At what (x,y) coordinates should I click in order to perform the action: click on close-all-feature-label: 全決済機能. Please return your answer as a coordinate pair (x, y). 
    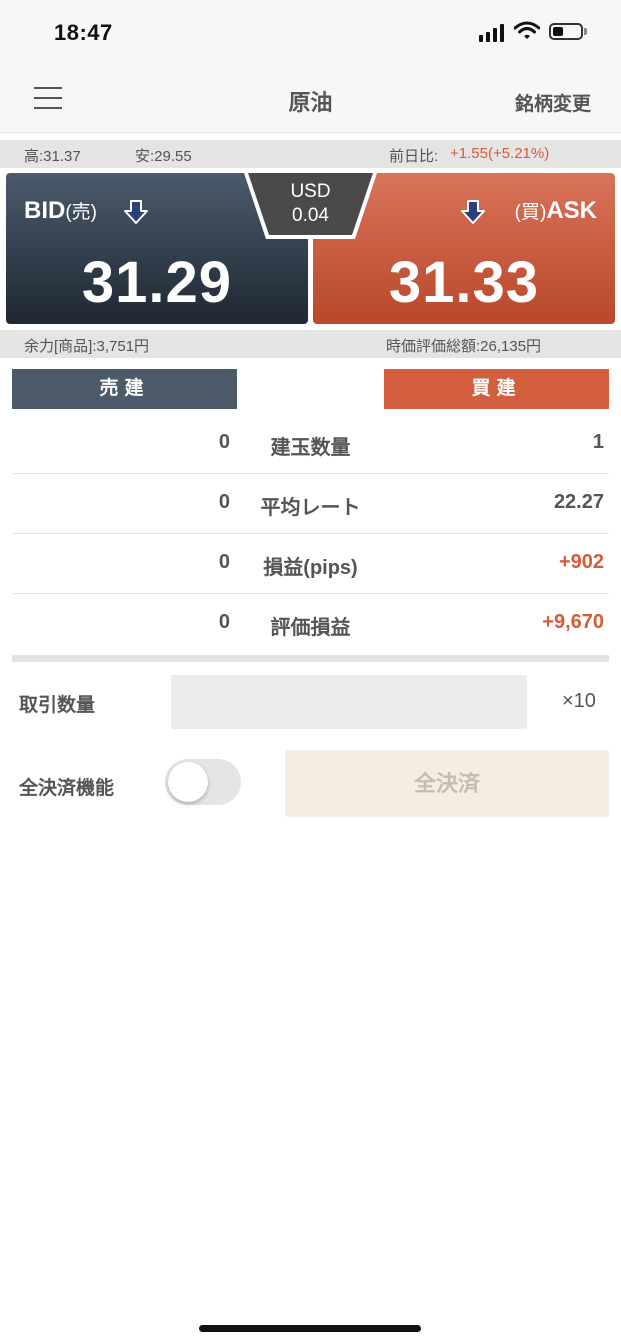
    Looking at the image, I should click on (67, 788).